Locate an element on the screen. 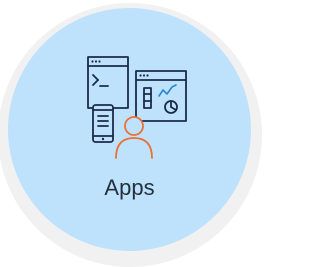 Image resolution: width=320 pixels, height=267 pixels. person-icon is located at coordinates (134, 137).